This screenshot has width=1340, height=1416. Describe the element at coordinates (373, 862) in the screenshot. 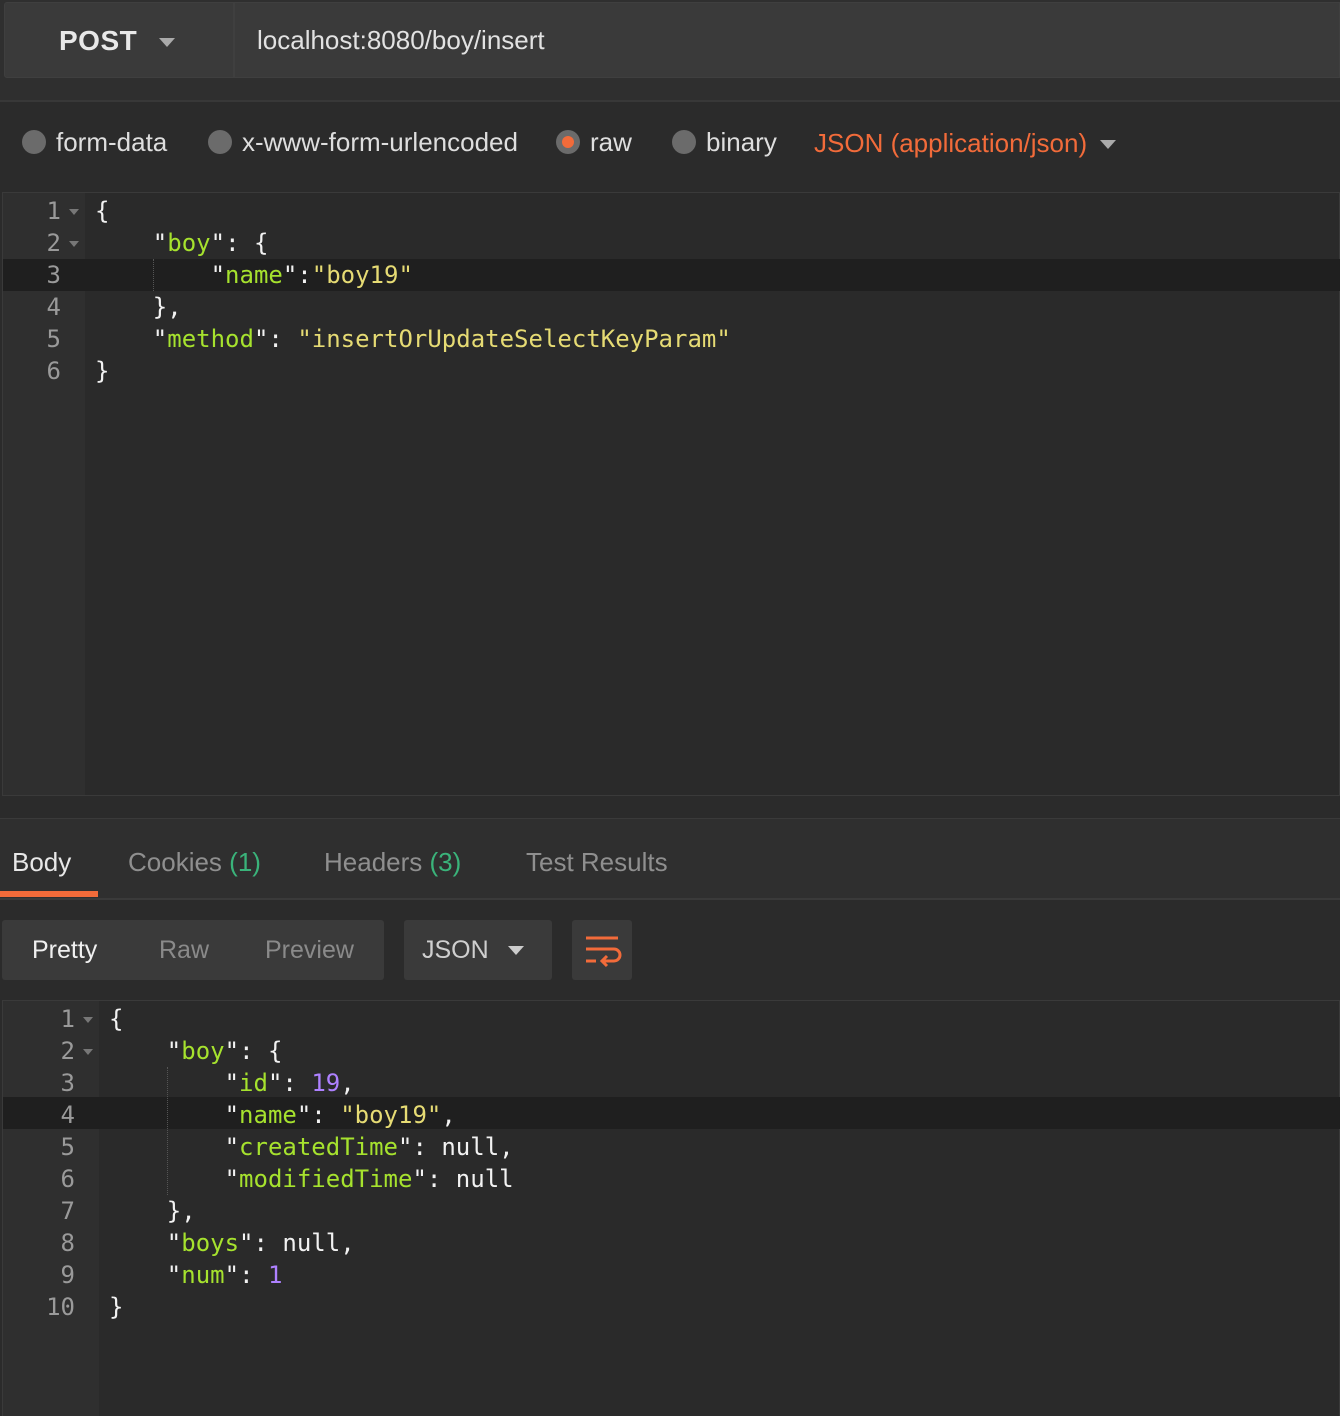

I see `tab-label: Headers` at that location.